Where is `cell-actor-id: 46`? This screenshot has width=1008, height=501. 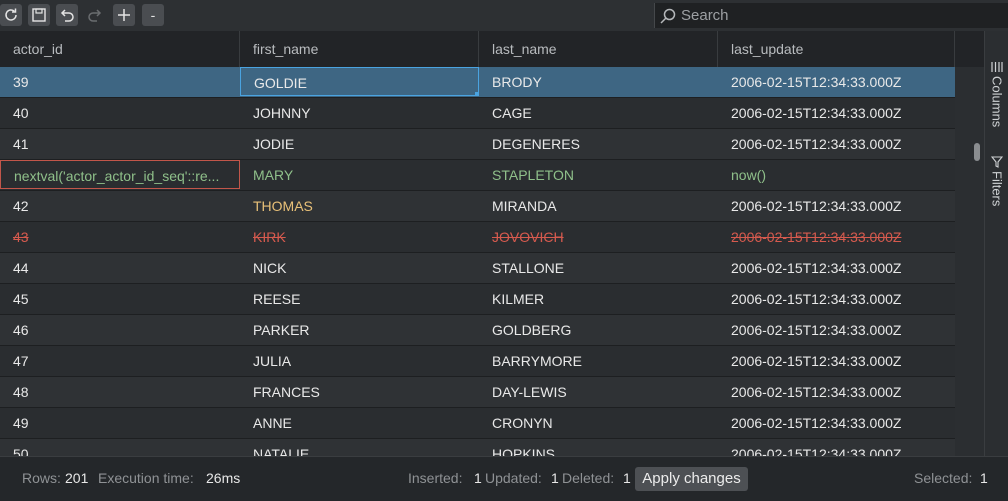
cell-actor-id: 46 is located at coordinates (120, 330).